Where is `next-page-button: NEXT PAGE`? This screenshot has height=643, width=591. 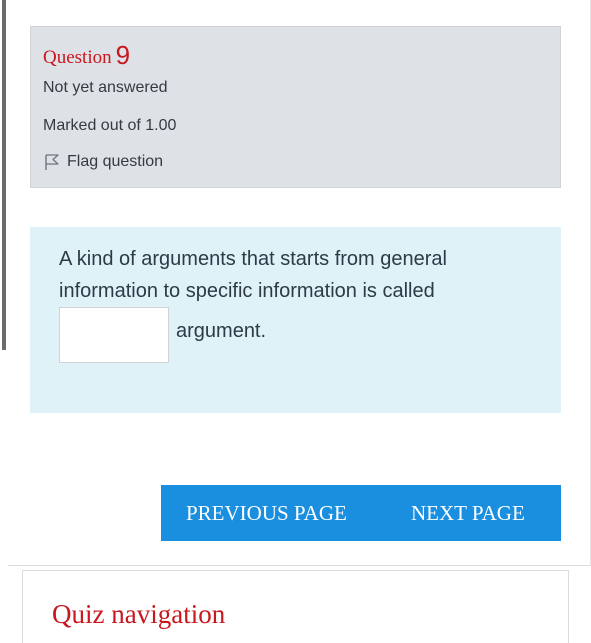
next-page-button: NEXT PAGE is located at coordinates (468, 513).